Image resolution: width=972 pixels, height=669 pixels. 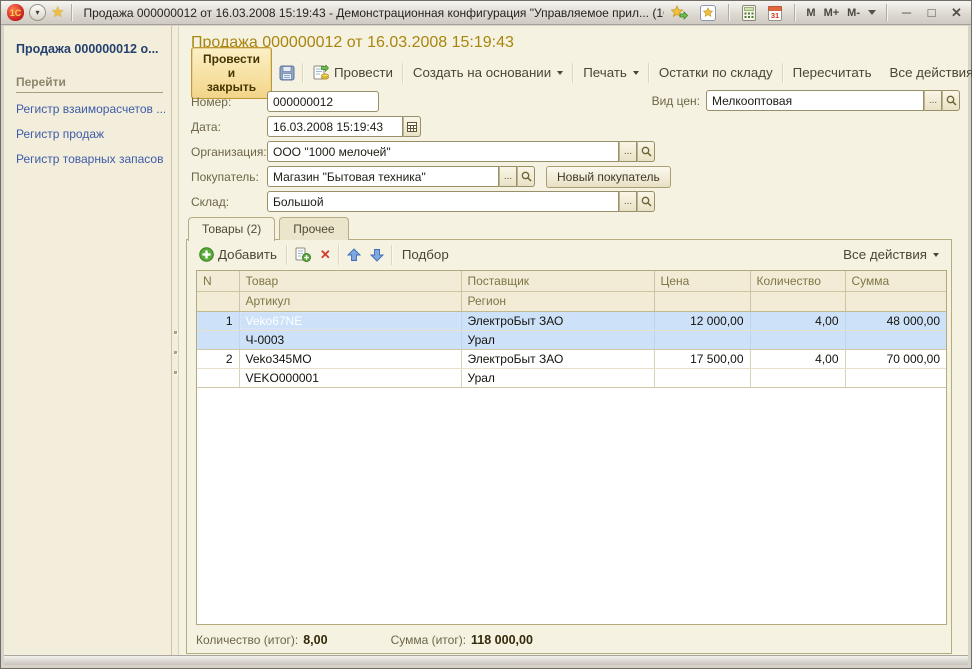 I want to click on new-buyer-button: Новый покупатель, so click(x=608, y=176).